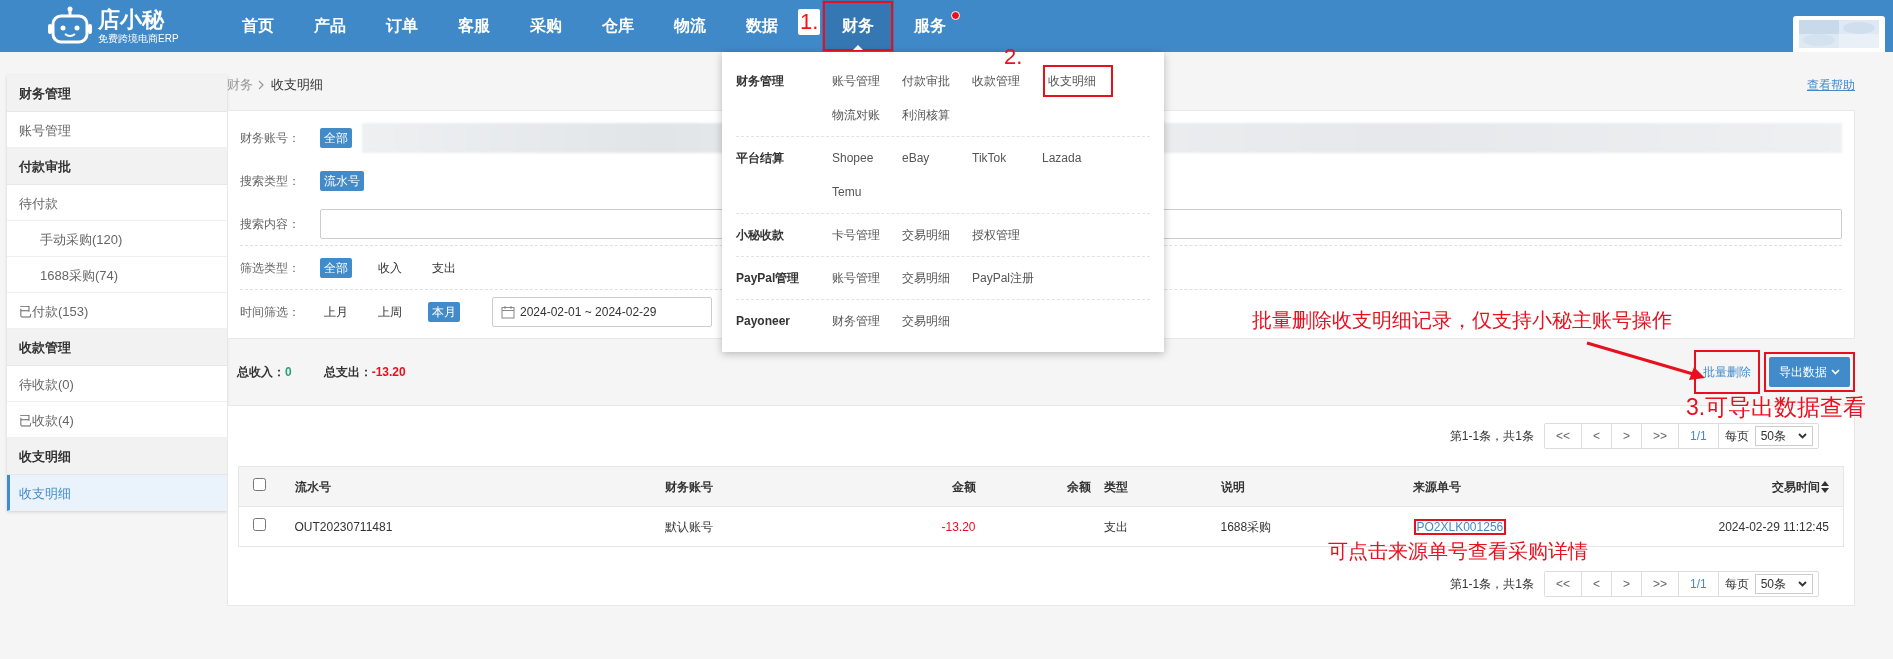  I want to click on table-cell: 支出, so click(1115, 526).